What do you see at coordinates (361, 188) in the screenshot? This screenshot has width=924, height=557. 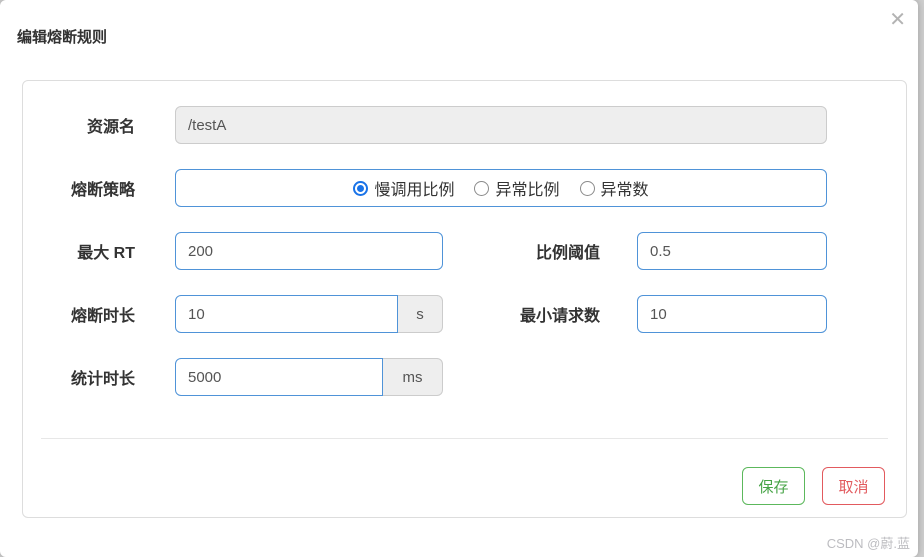 I see `radio-checked-icon` at bounding box center [361, 188].